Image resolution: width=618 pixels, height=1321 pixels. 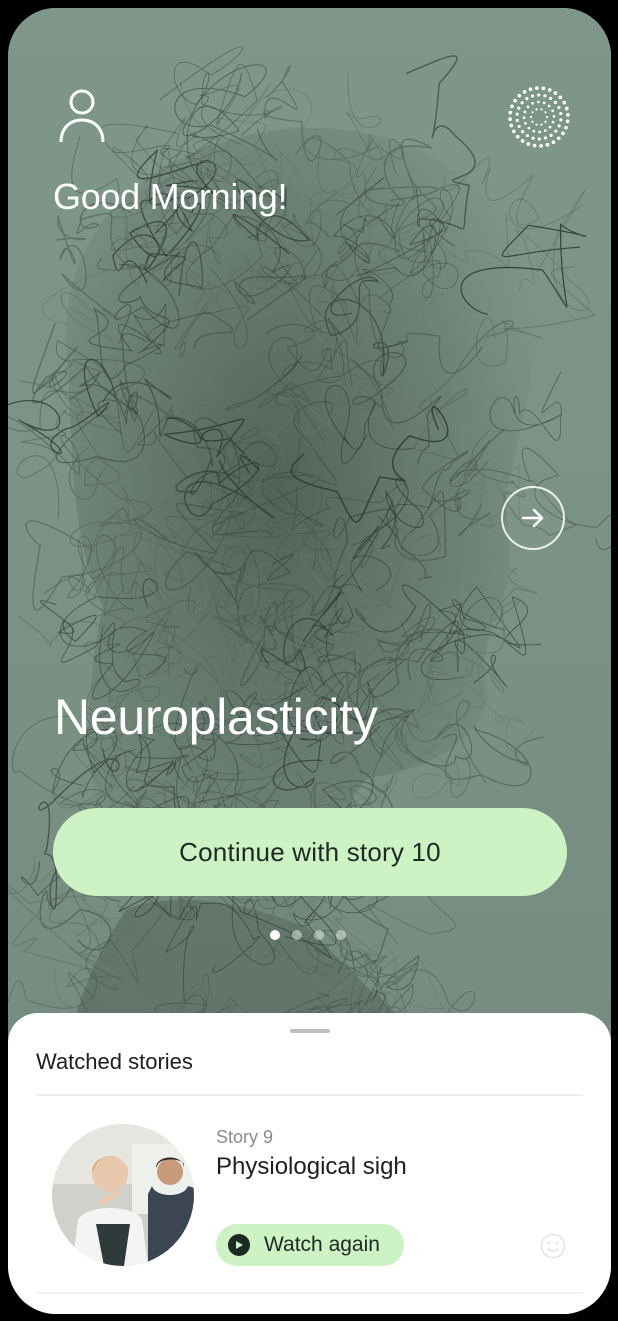 I want to click on story-thumbnail, so click(x=123, y=1195).